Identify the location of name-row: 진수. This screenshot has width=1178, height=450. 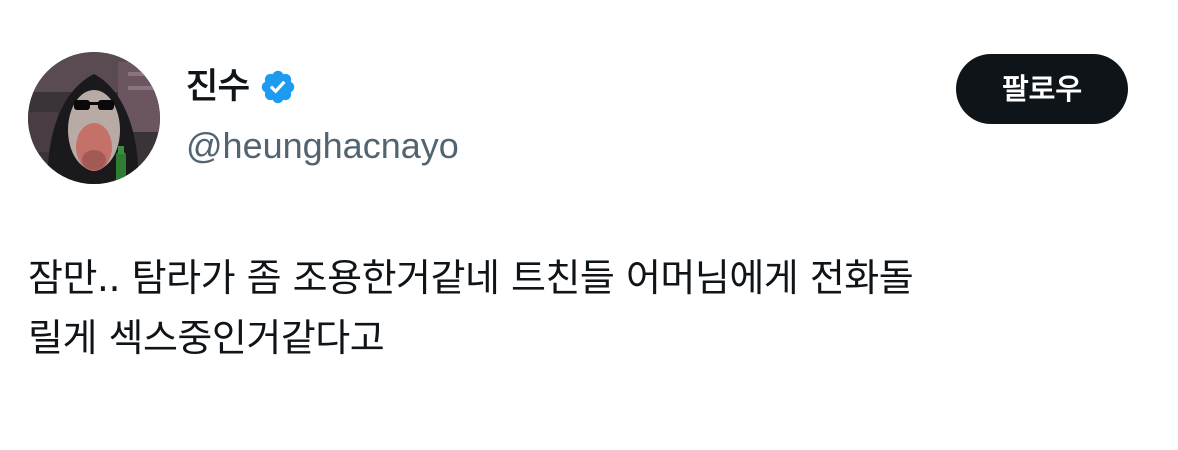
(322, 87).